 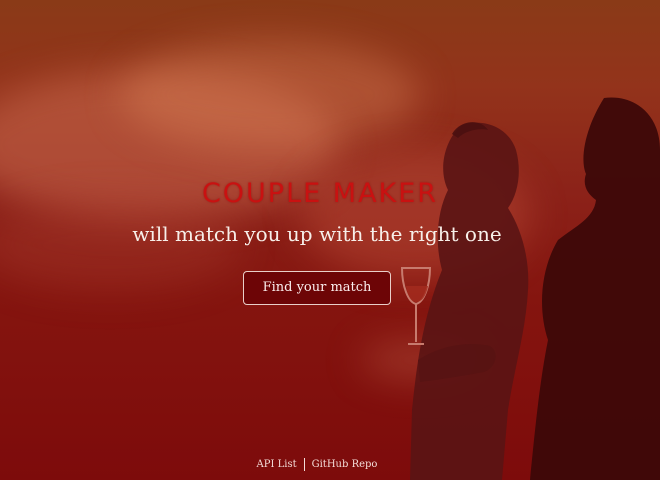 What do you see at coordinates (345, 464) in the screenshot?
I see `github-repo-link: GitHub Repo` at bounding box center [345, 464].